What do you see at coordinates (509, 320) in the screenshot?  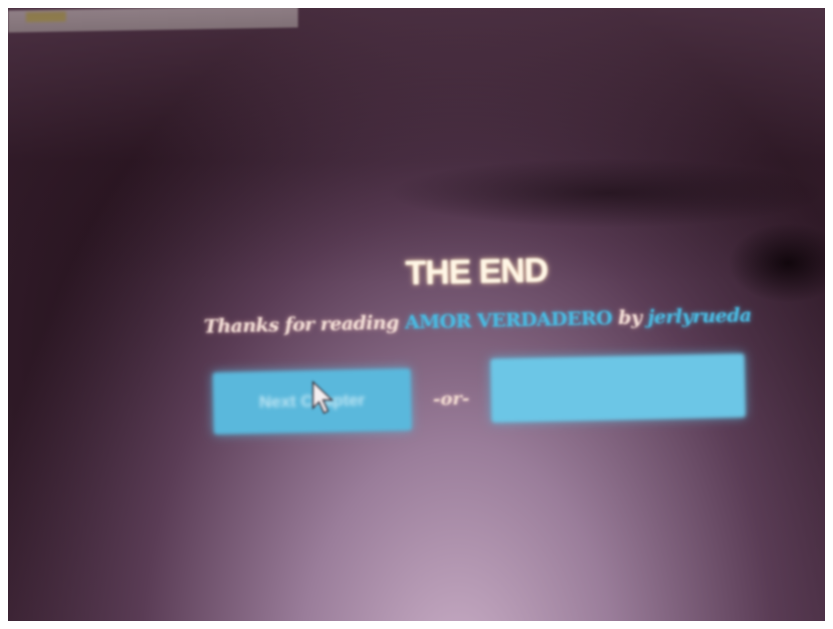 I see `story-title-link: AMOR VERDADERO` at bounding box center [509, 320].